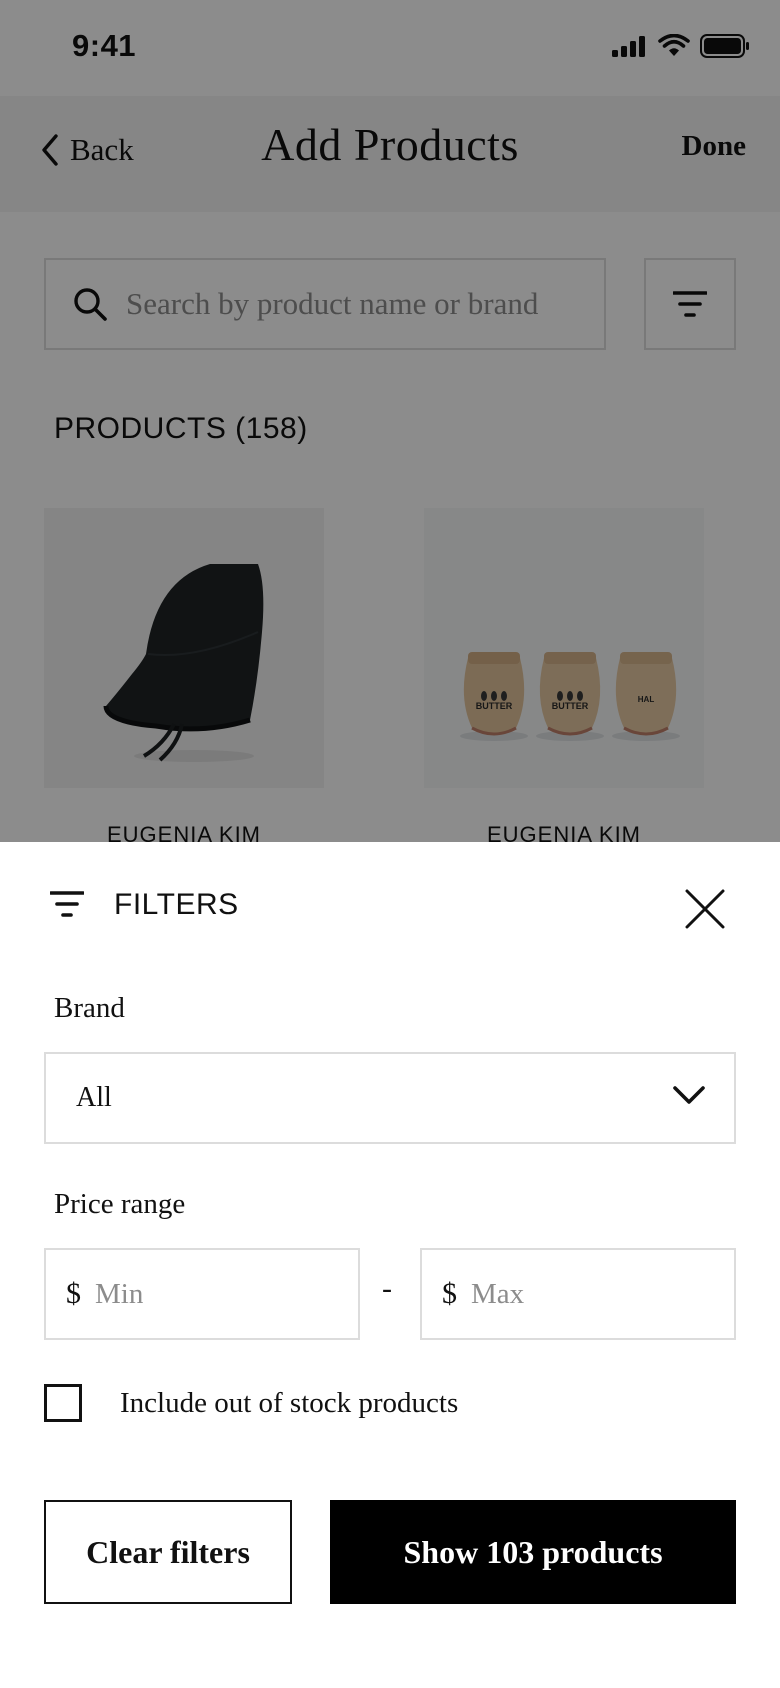 This screenshot has height=1688, width=780. Describe the element at coordinates (498, 1293) in the screenshot. I see `price-max-placeholder: Max` at that location.